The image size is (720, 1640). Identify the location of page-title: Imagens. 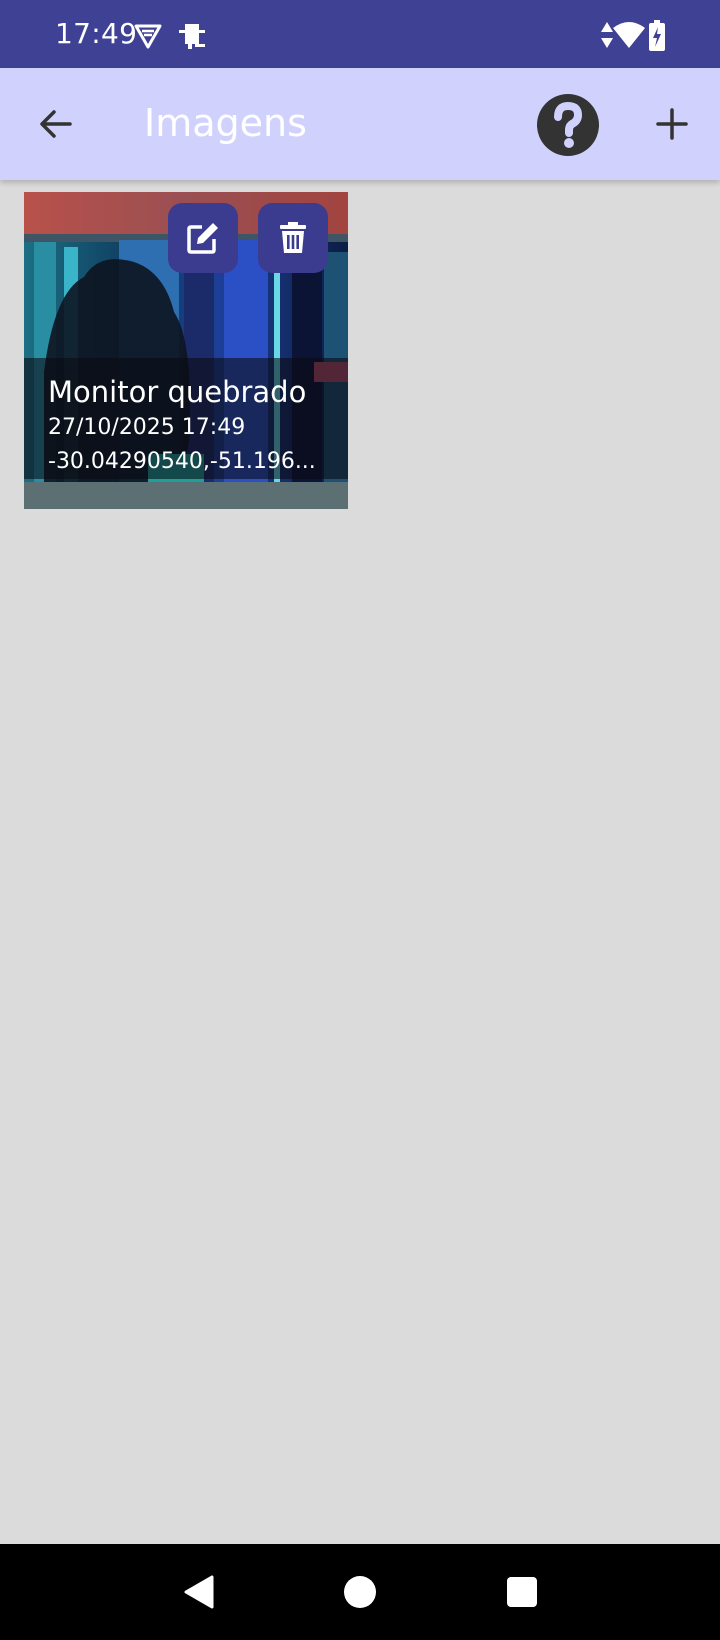
(225, 123).